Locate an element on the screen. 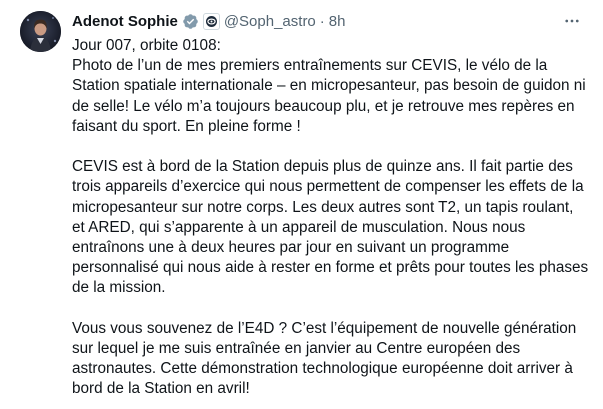 The image size is (603, 409). esa-affiliation-icon is located at coordinates (211, 21).